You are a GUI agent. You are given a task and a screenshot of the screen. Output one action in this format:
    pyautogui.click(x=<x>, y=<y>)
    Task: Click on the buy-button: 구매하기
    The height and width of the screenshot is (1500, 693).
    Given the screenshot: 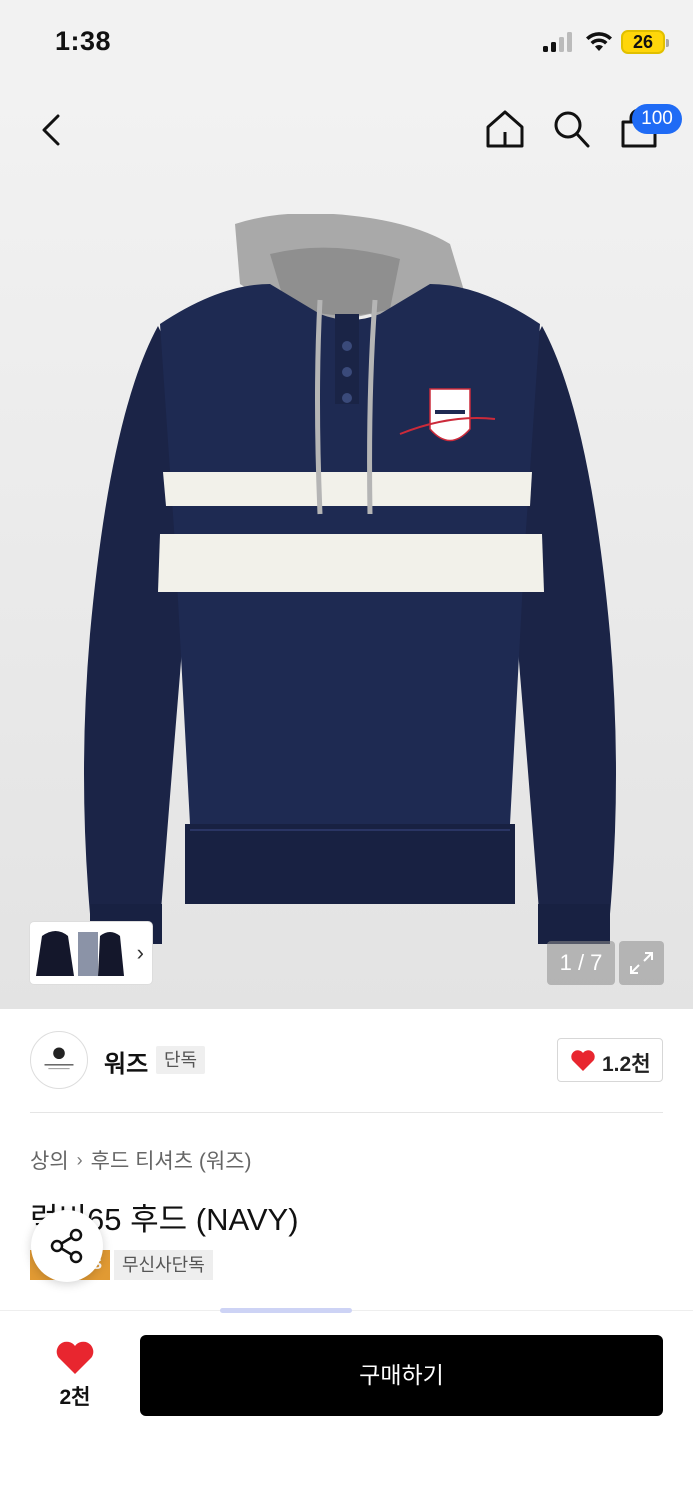 What is the action you would take?
    pyautogui.click(x=401, y=1375)
    